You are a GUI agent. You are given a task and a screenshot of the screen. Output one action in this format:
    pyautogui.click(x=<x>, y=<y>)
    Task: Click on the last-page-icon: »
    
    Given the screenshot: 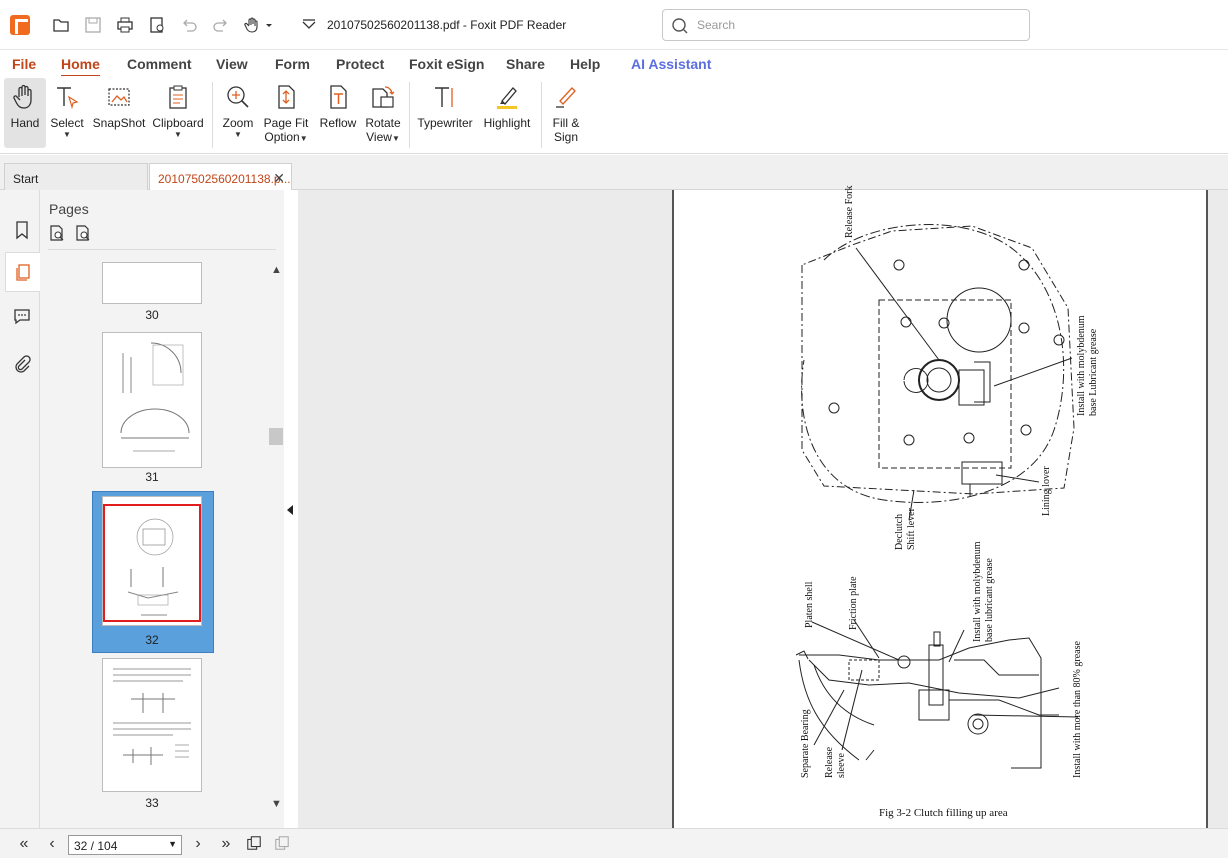 What is the action you would take?
    pyautogui.click(x=226, y=844)
    